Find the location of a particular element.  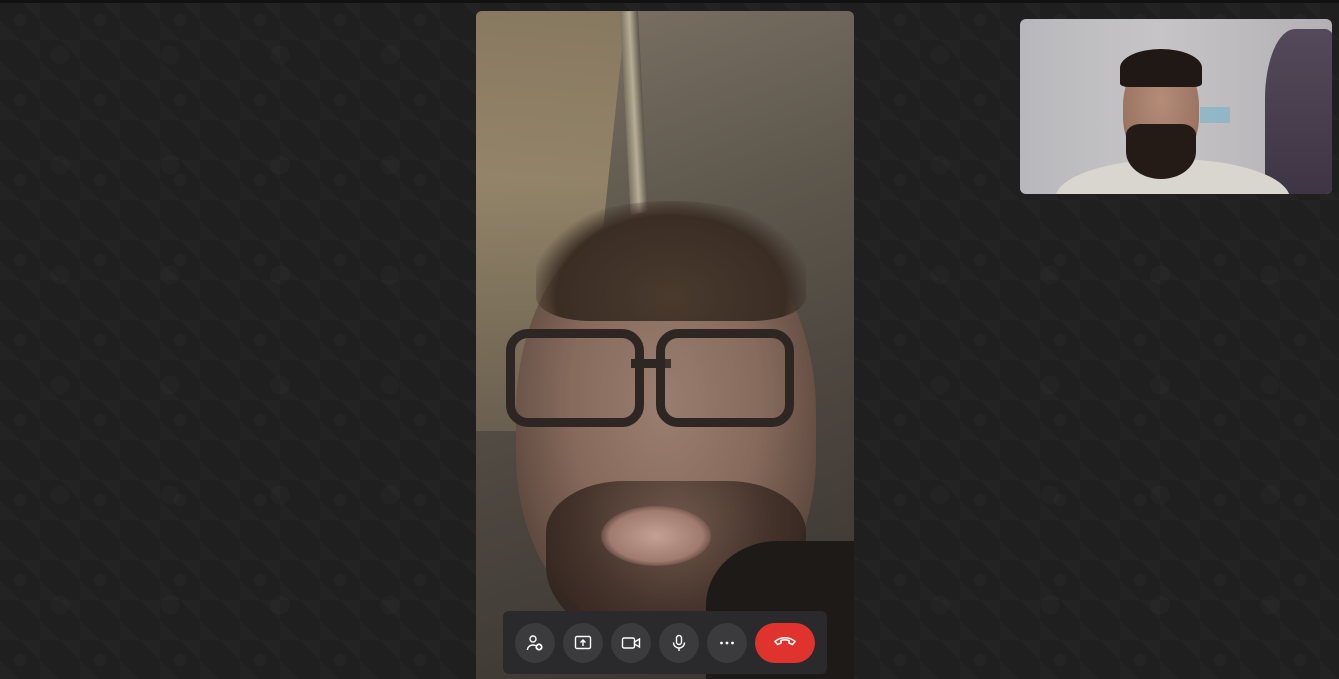

add-participant-button is located at coordinates (535, 642).